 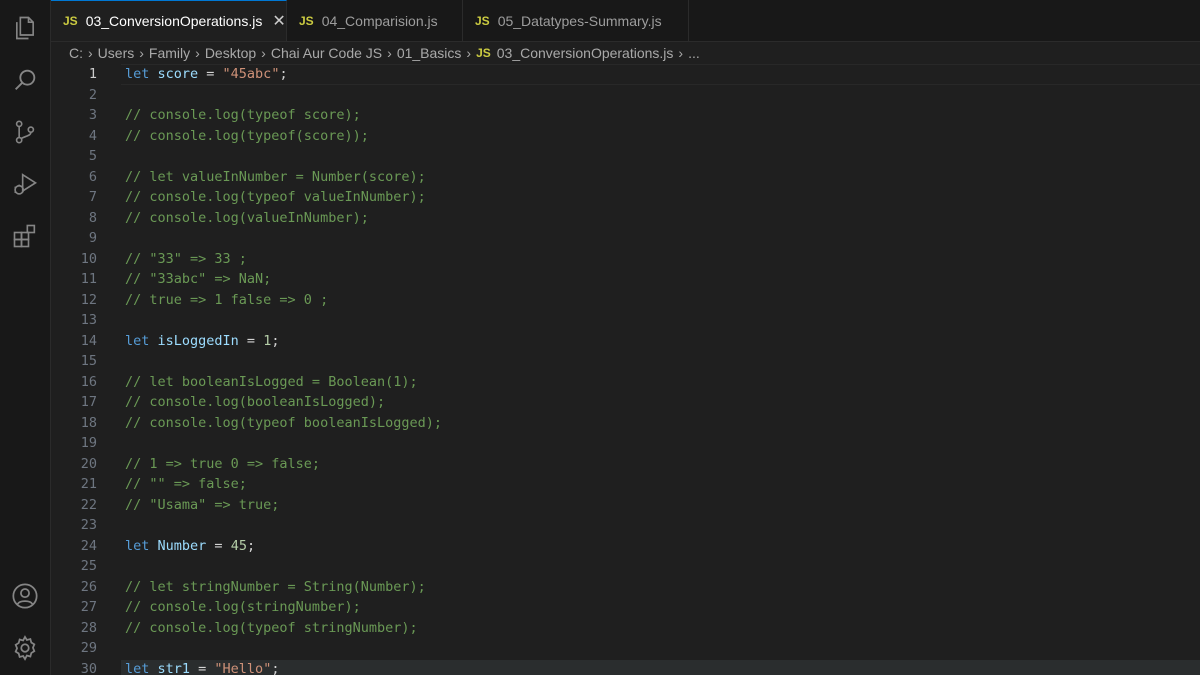 What do you see at coordinates (88, 402) in the screenshot?
I see `line-number: 17` at bounding box center [88, 402].